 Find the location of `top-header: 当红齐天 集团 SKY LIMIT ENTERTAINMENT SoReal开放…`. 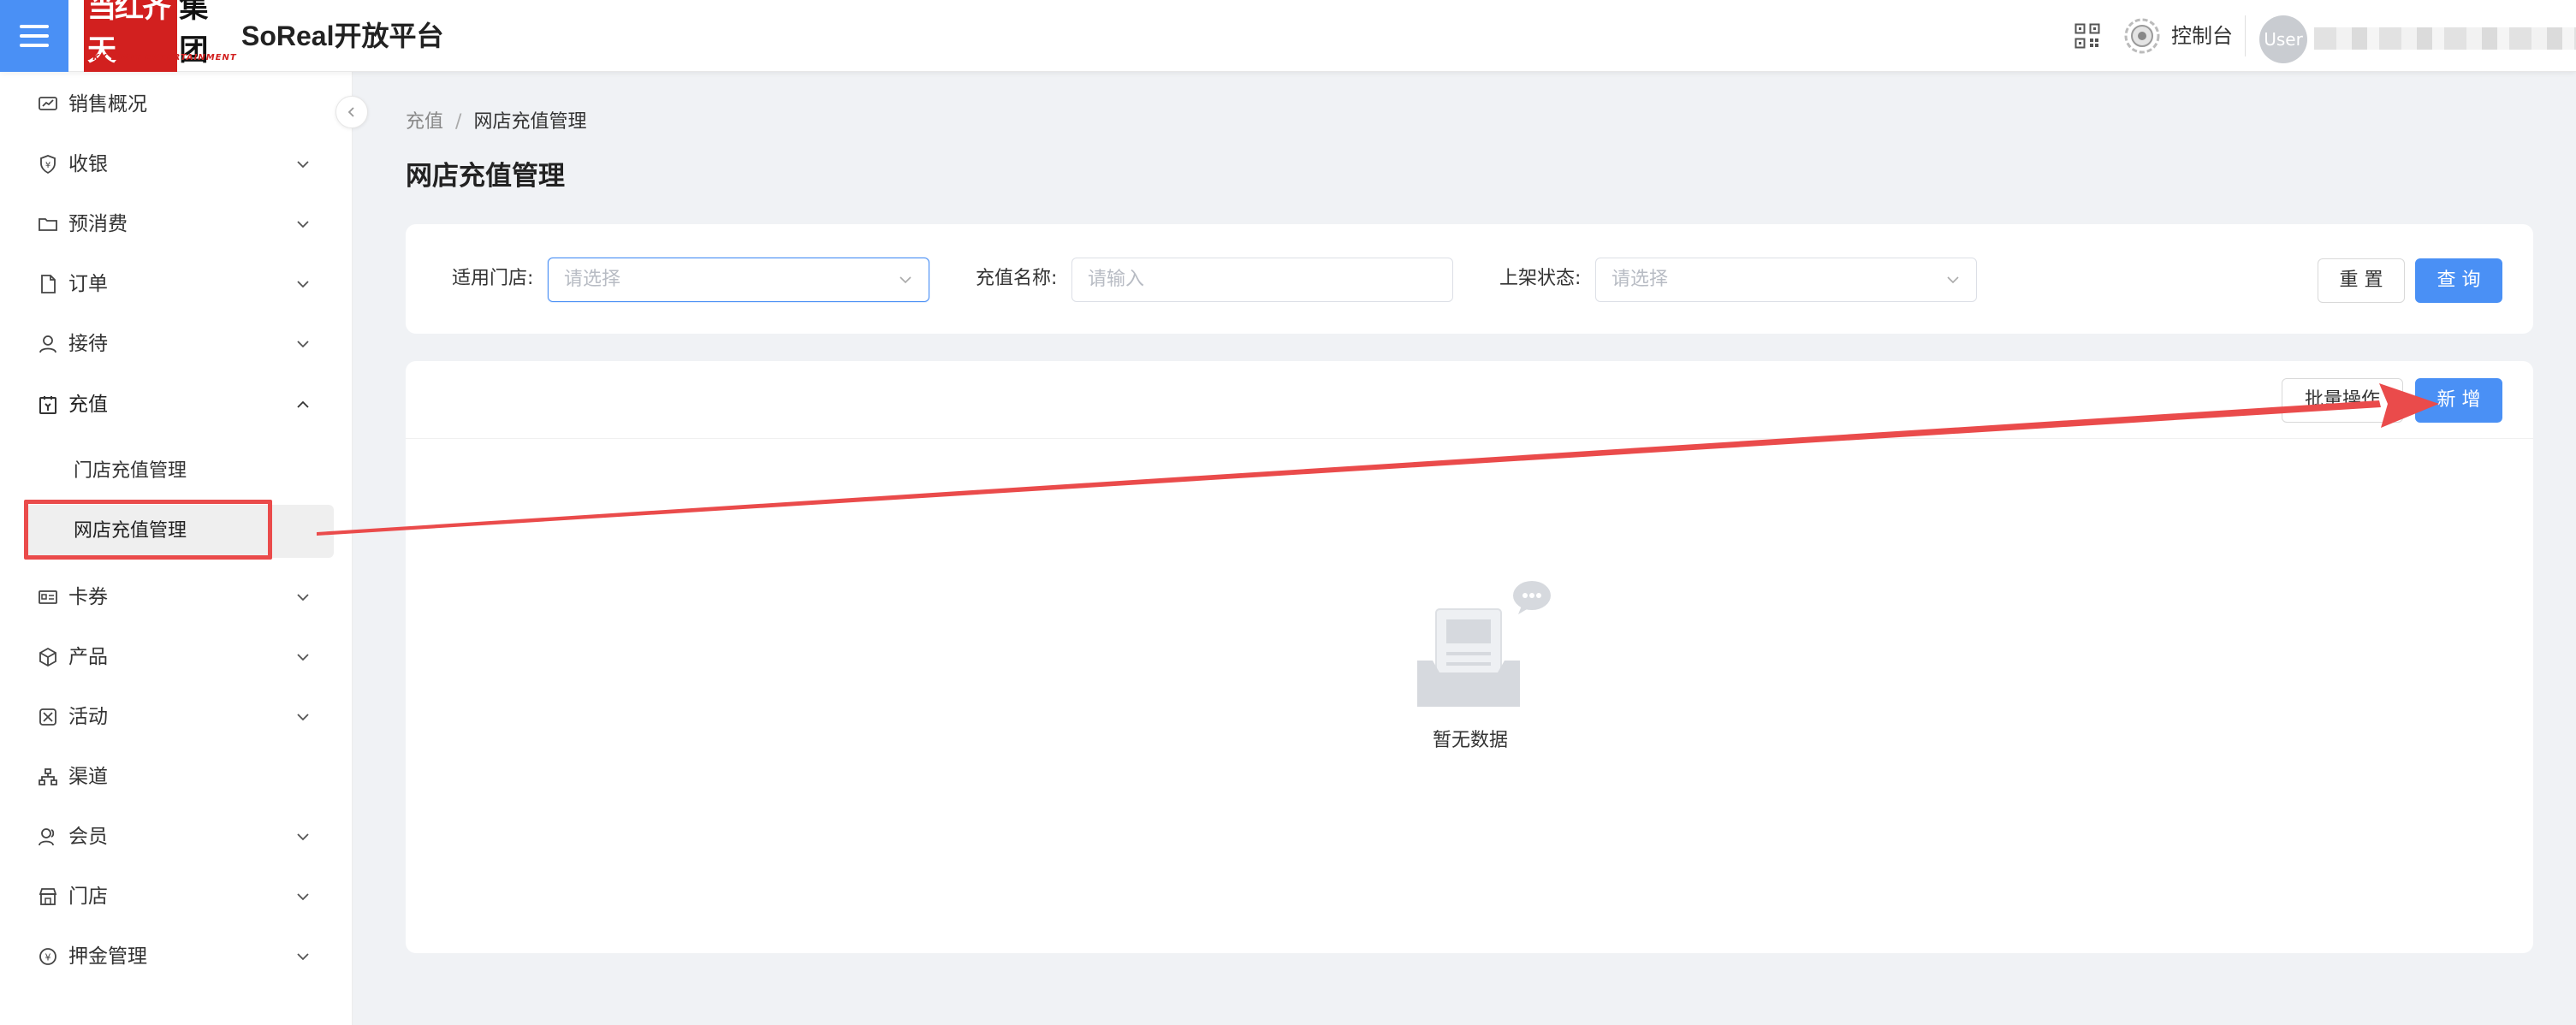

top-header: 当红齐天 集团 SKY LIMIT ENTERTAINMENT SoReal开放… is located at coordinates (1288, 36).